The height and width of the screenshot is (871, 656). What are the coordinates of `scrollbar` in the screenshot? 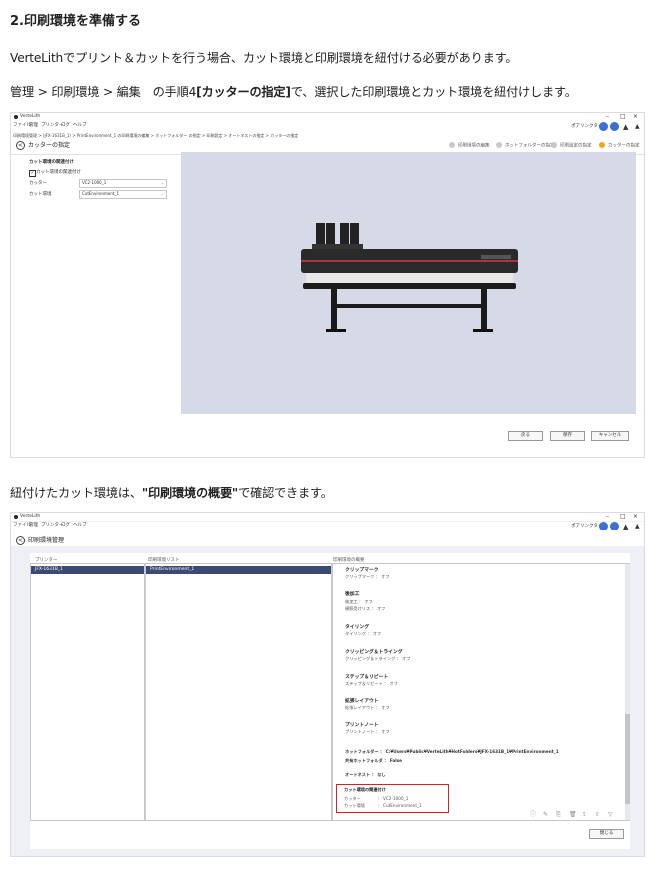 It's located at (627, 692).